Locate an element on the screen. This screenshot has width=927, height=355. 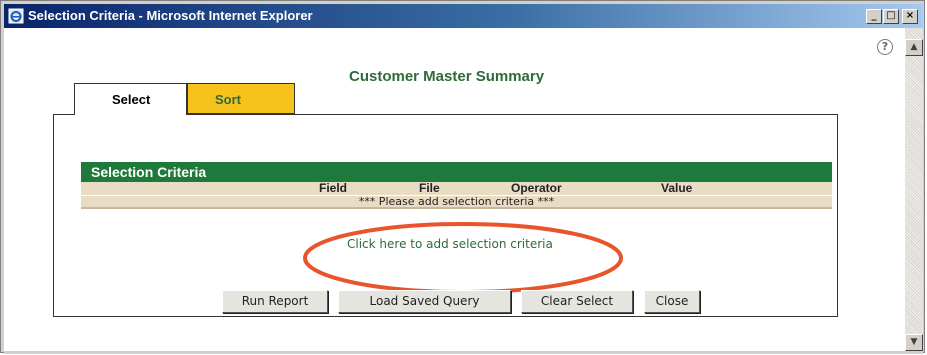
criteria-column-headers: Field File Operator Value is located at coordinates (456, 188).